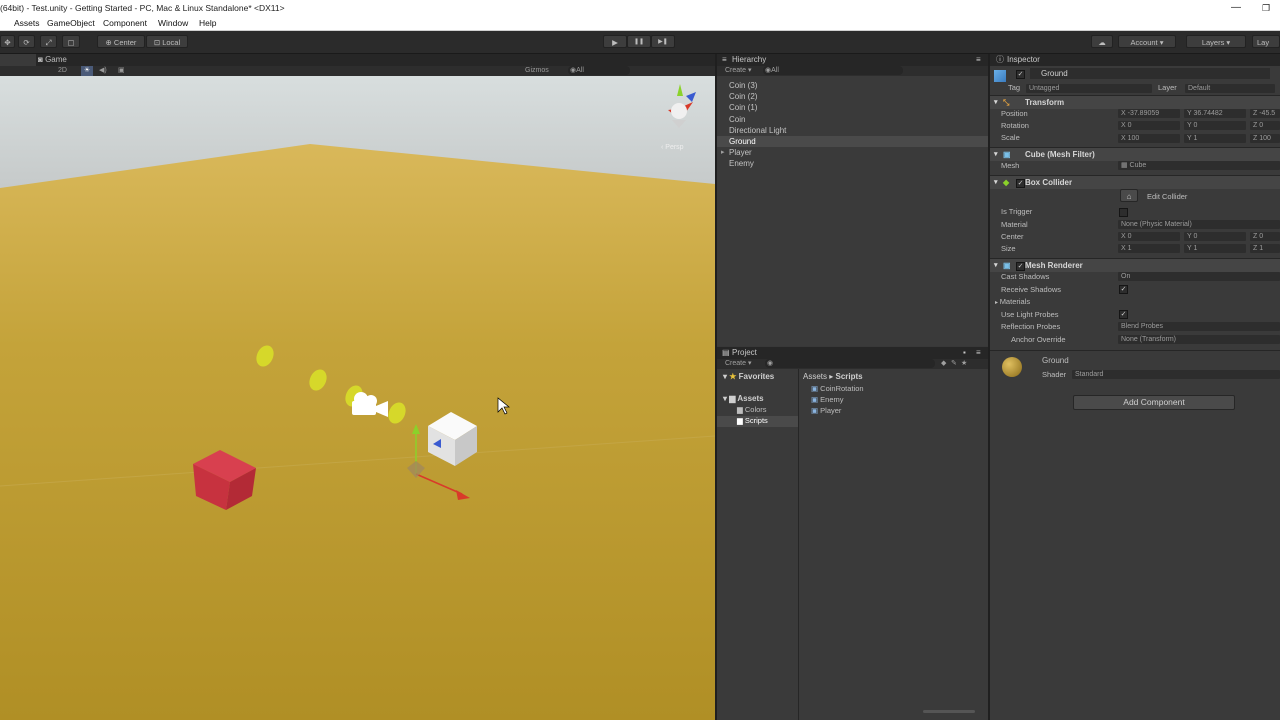 This screenshot has height=720, width=1280. I want to click on hierarchy-item-selected: Ground, so click(742, 141).